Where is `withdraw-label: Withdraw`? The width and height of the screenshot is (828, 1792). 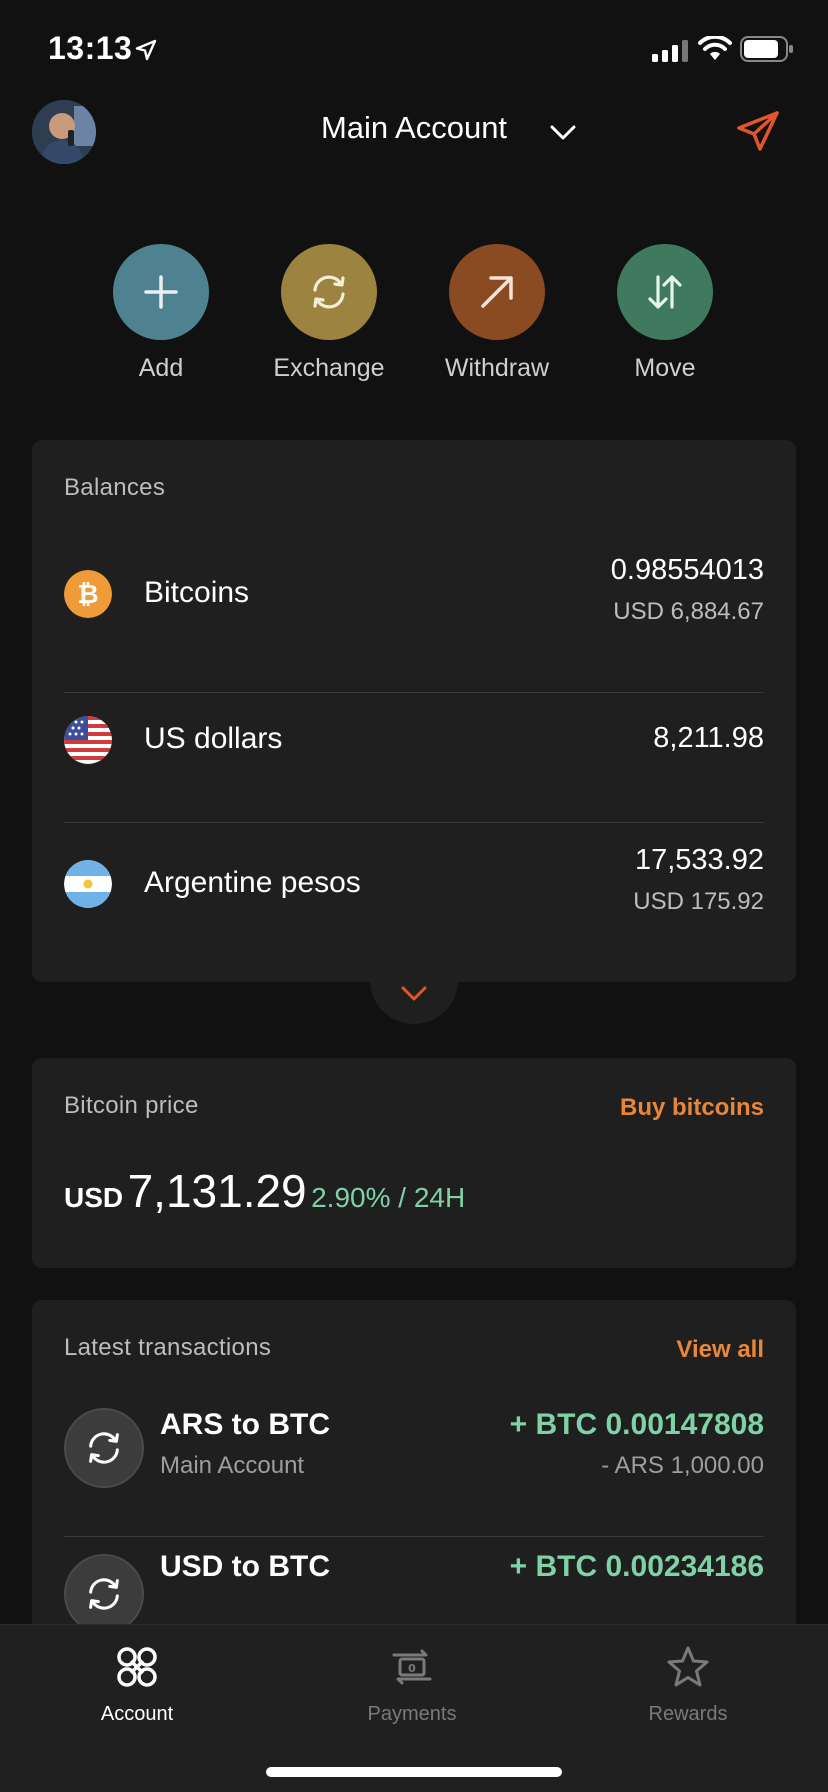 withdraw-label: Withdraw is located at coordinates (497, 368).